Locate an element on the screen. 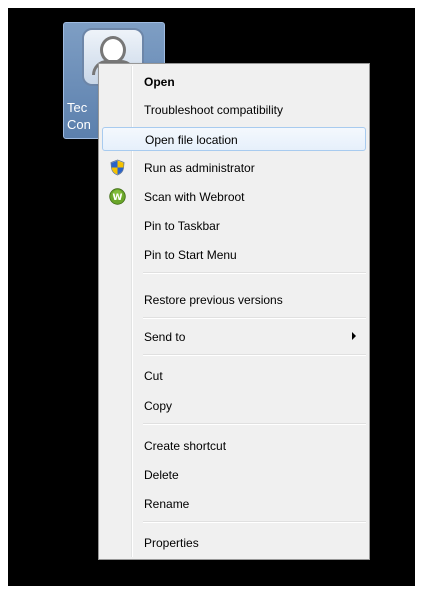  menu-item-pin-to-taskbar: Pin to Taskbar is located at coordinates (234, 226).